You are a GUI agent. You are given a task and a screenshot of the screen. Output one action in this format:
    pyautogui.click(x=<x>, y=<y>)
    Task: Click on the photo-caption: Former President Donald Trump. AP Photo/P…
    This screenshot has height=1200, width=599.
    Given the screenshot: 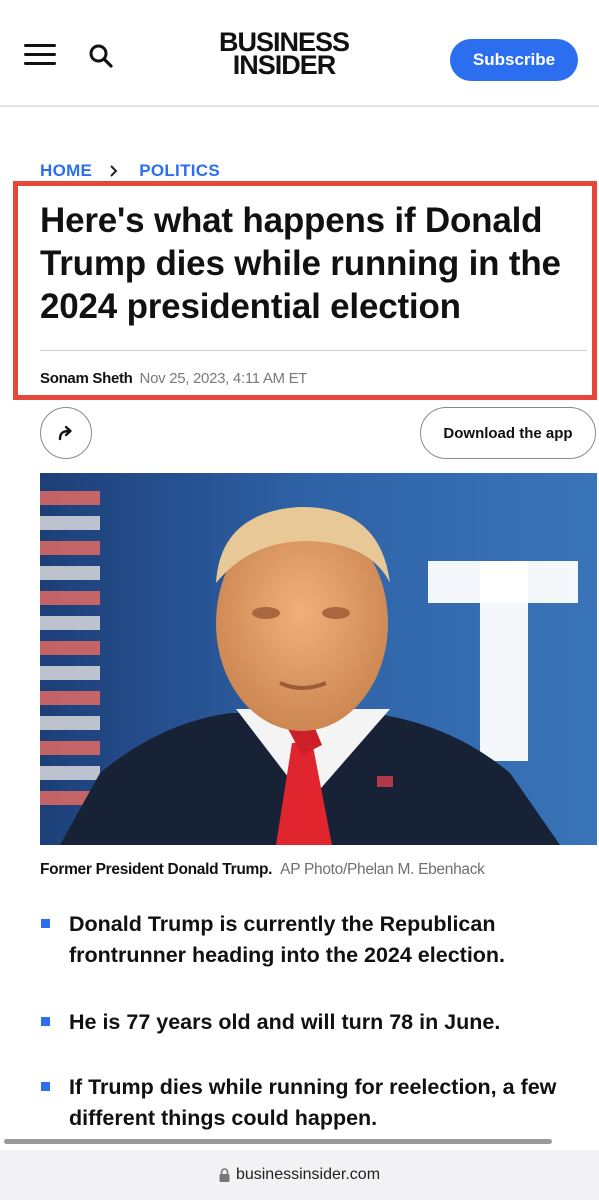 What is the action you would take?
    pyautogui.click(x=262, y=870)
    